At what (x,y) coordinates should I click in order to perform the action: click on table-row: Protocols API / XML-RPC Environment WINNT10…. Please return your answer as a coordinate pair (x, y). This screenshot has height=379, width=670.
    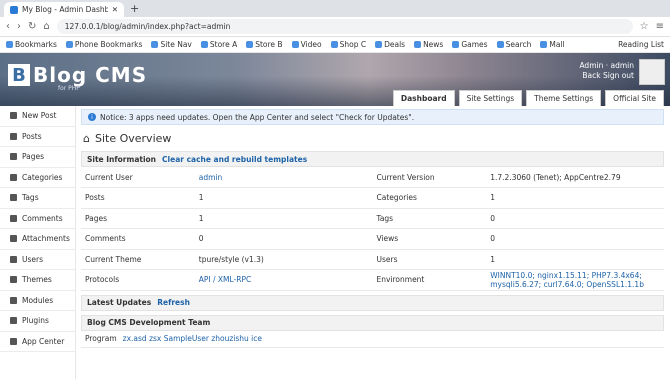
    Looking at the image, I should click on (372, 280).